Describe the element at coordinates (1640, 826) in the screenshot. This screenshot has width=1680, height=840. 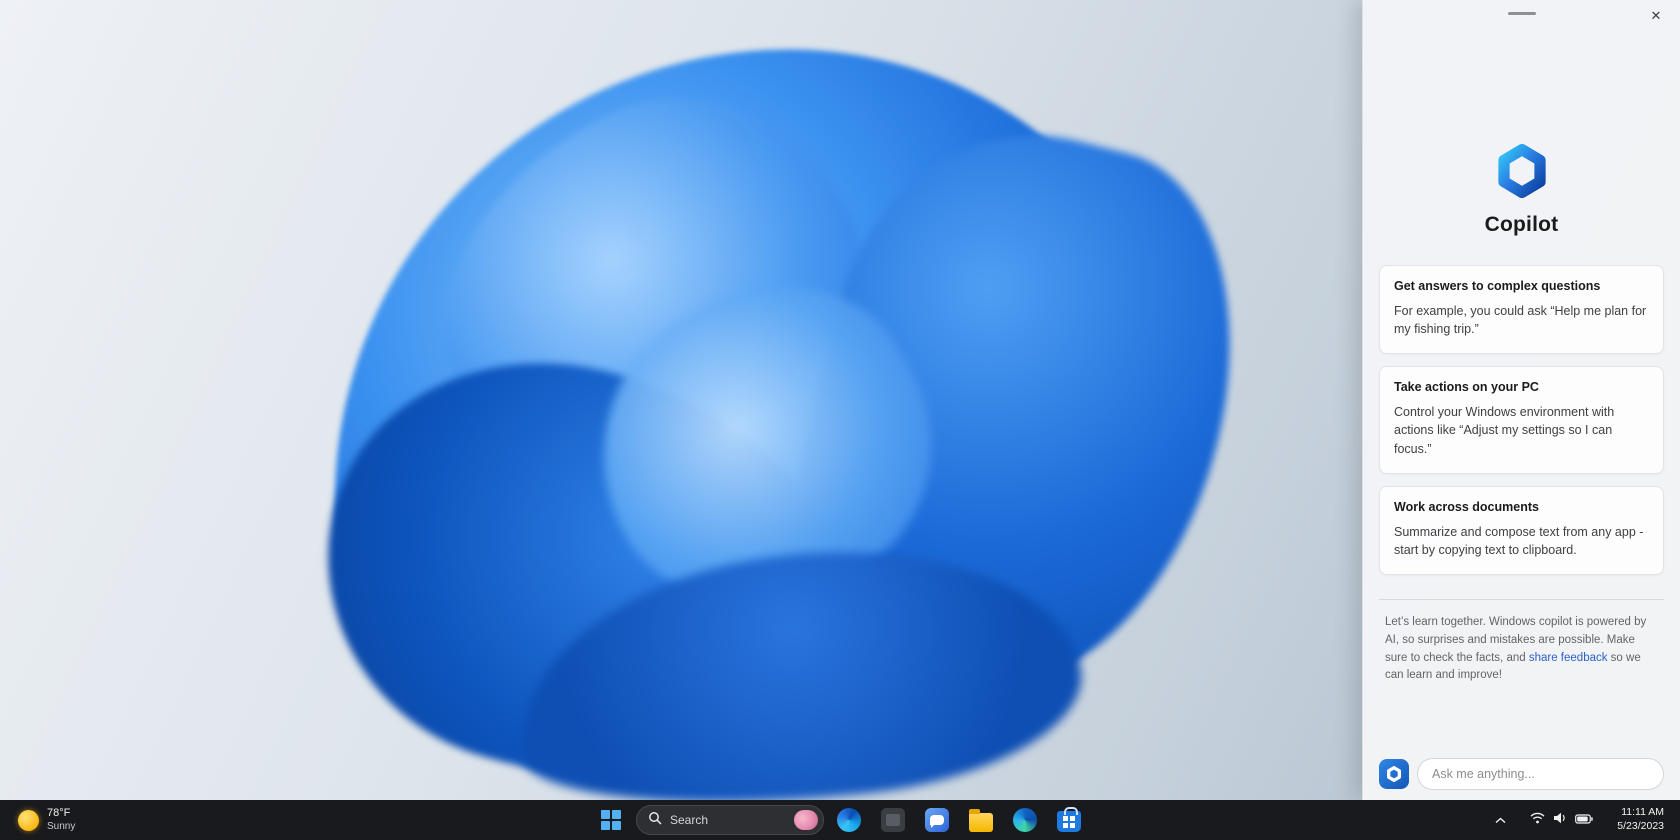
I see `clock-date: 5/23/2023` at that location.